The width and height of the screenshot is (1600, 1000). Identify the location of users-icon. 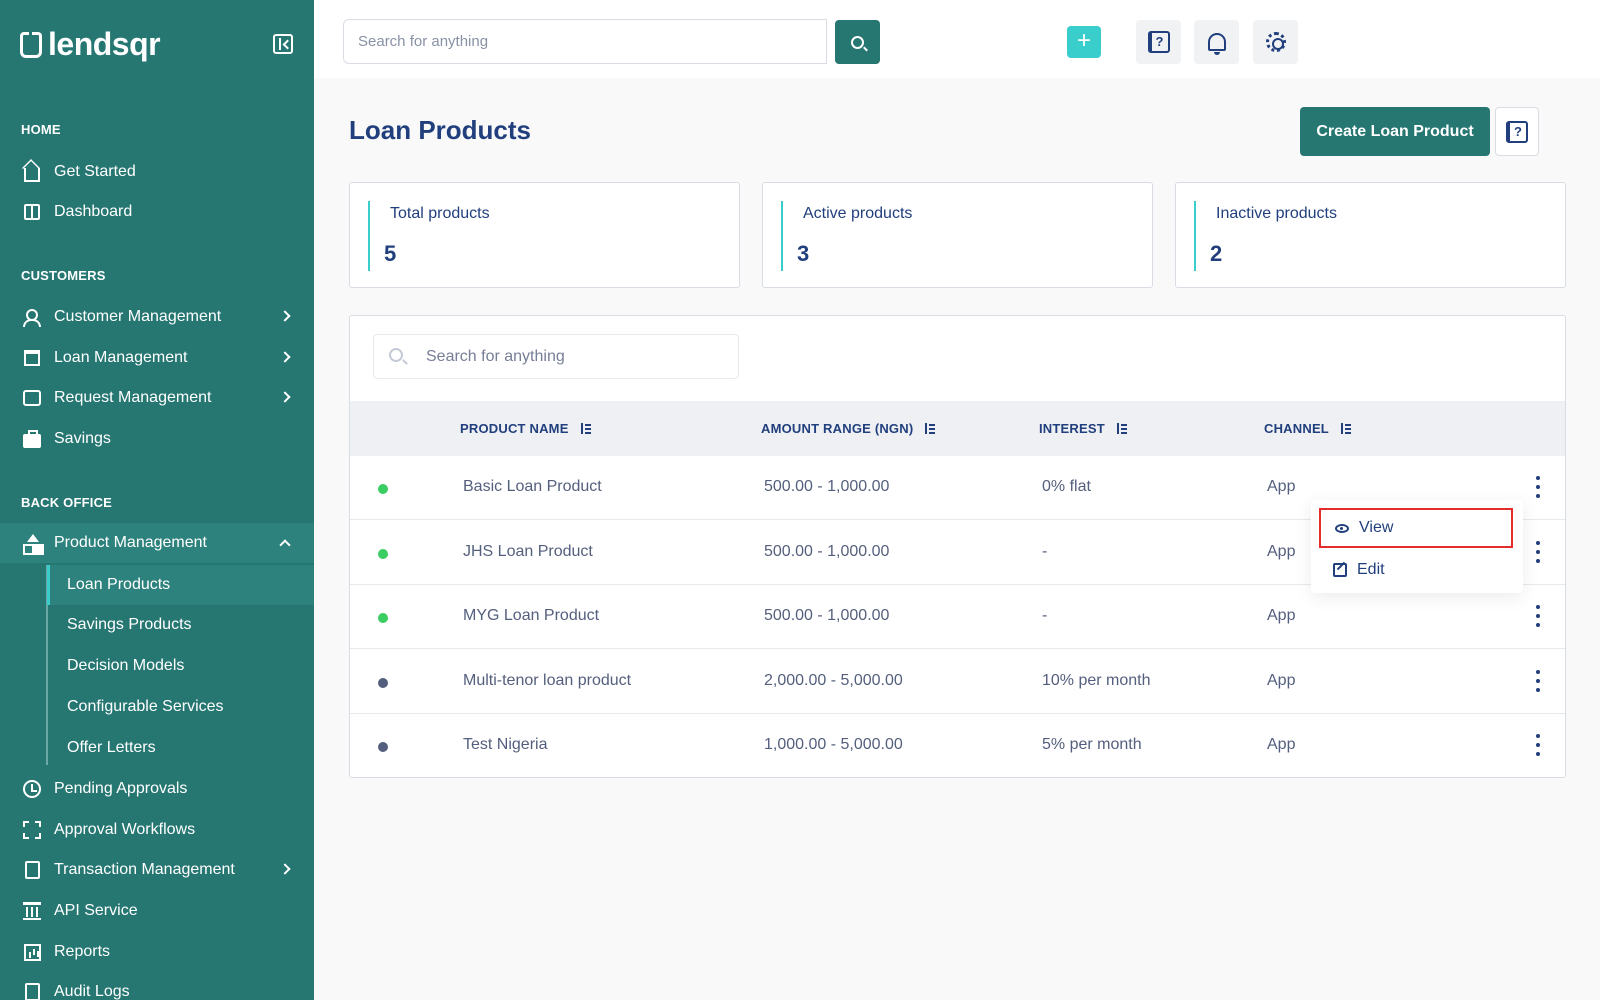
(32, 317).